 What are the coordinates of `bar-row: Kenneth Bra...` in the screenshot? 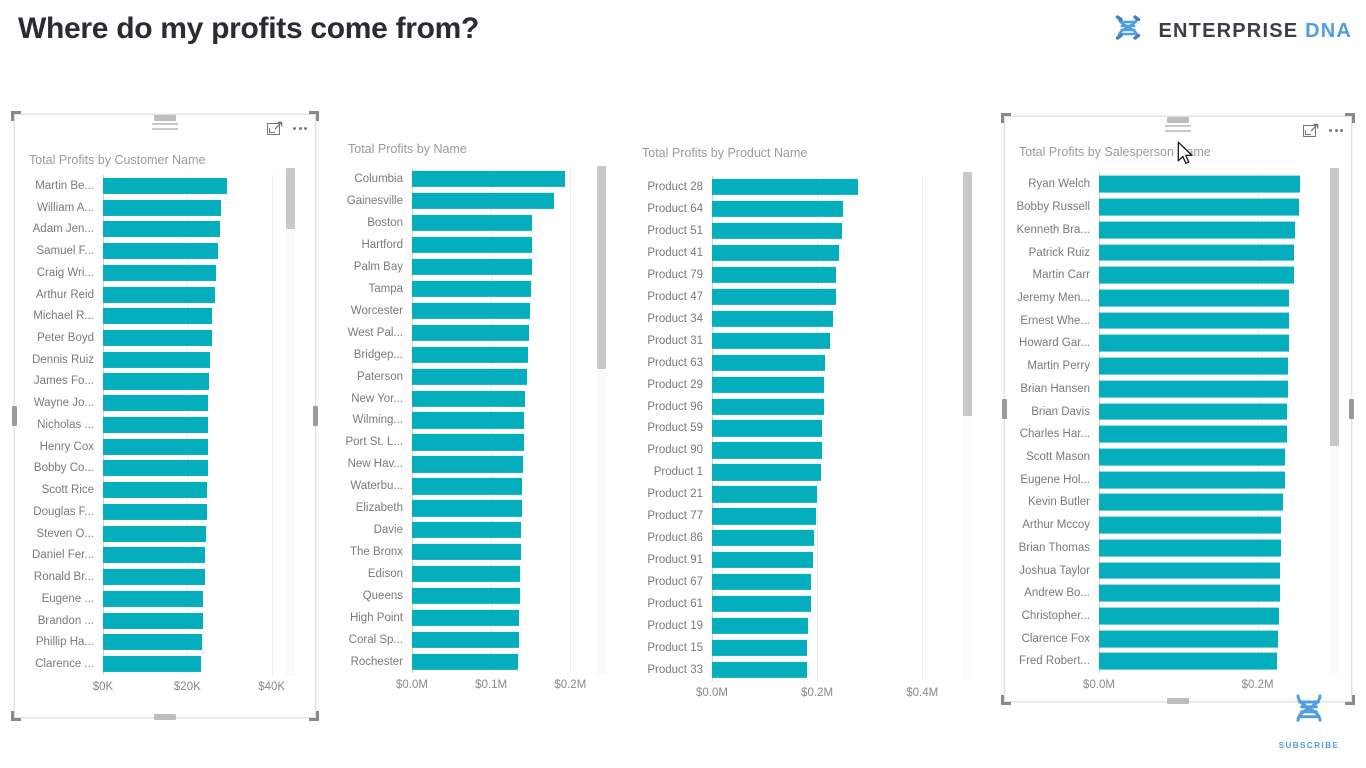 It's located at (1171, 229).